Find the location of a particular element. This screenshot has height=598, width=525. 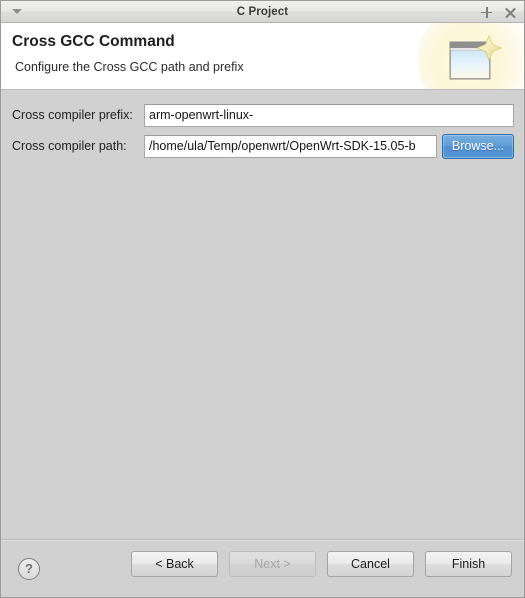

close-icon is located at coordinates (510, 12).